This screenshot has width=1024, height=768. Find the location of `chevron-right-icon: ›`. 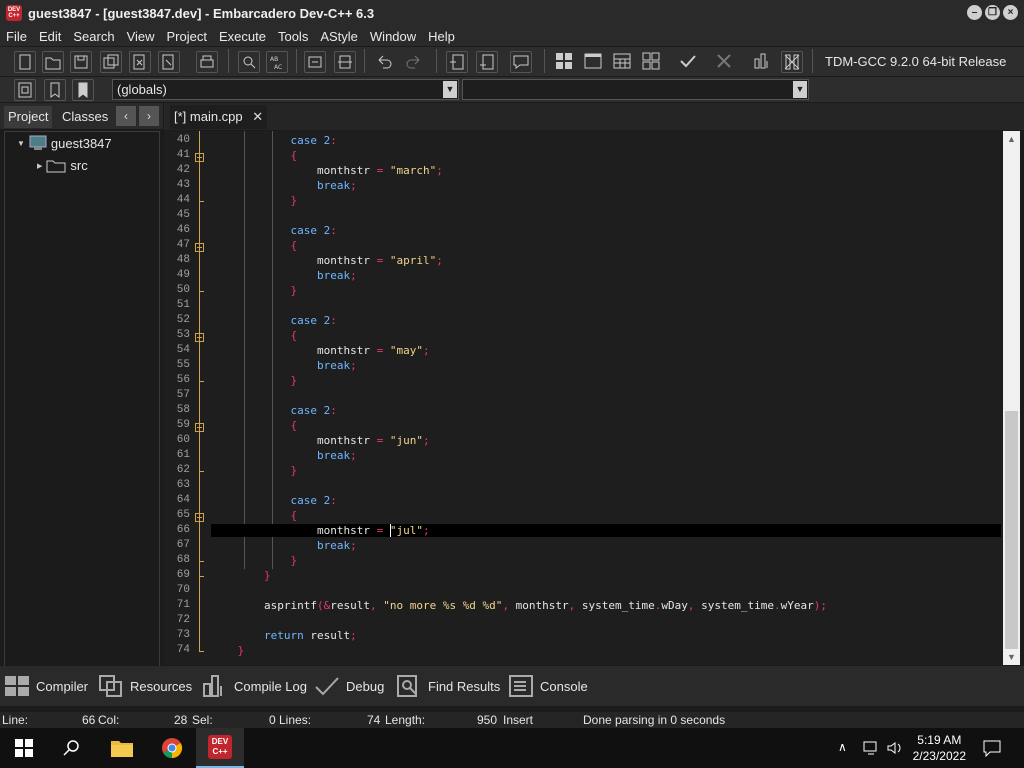

chevron-right-icon: › is located at coordinates (149, 116).